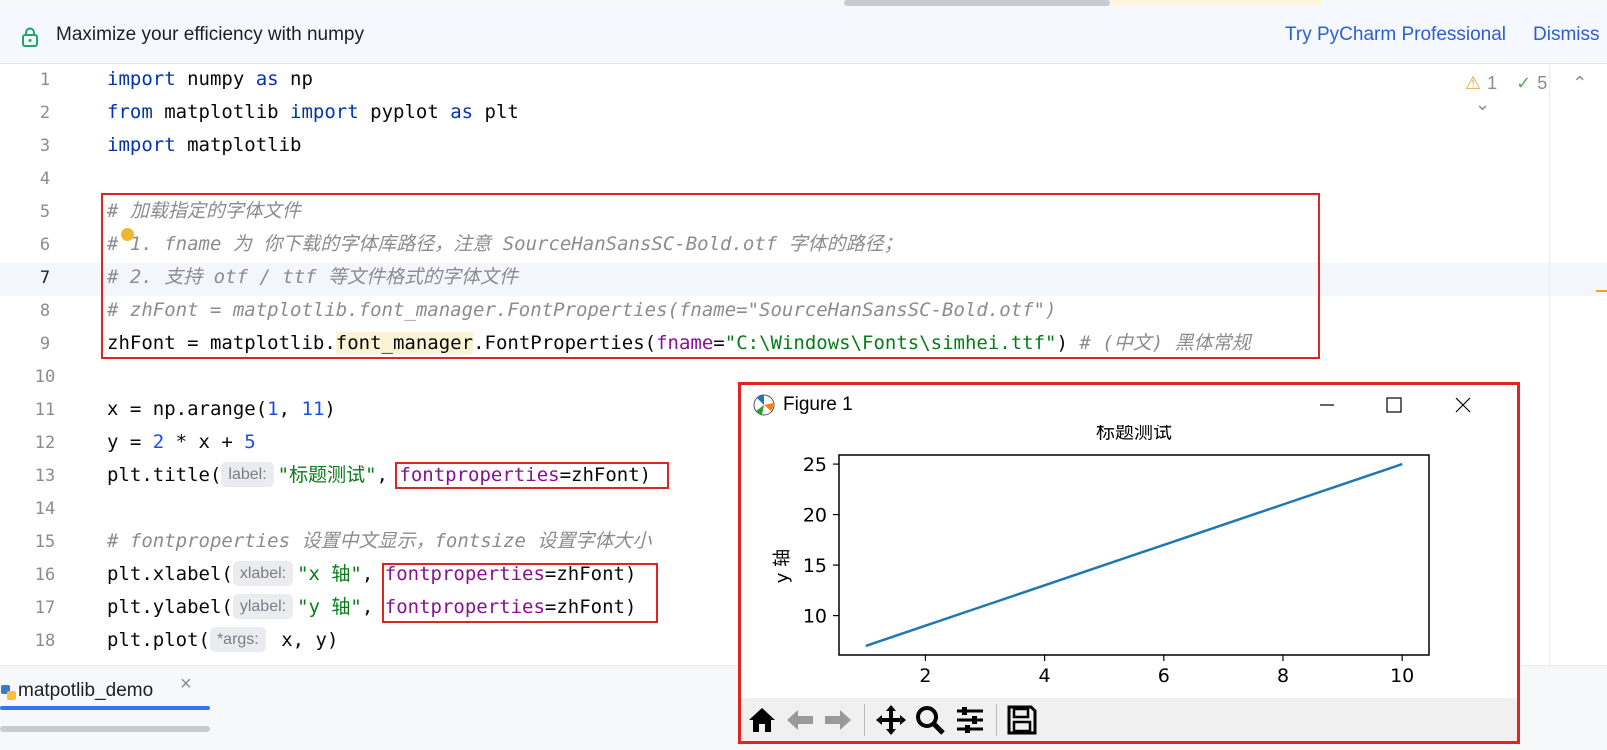 The width and height of the screenshot is (1607, 750). Describe the element at coordinates (86, 690) in the screenshot. I see `tab-label: matpotlib_demo` at that location.